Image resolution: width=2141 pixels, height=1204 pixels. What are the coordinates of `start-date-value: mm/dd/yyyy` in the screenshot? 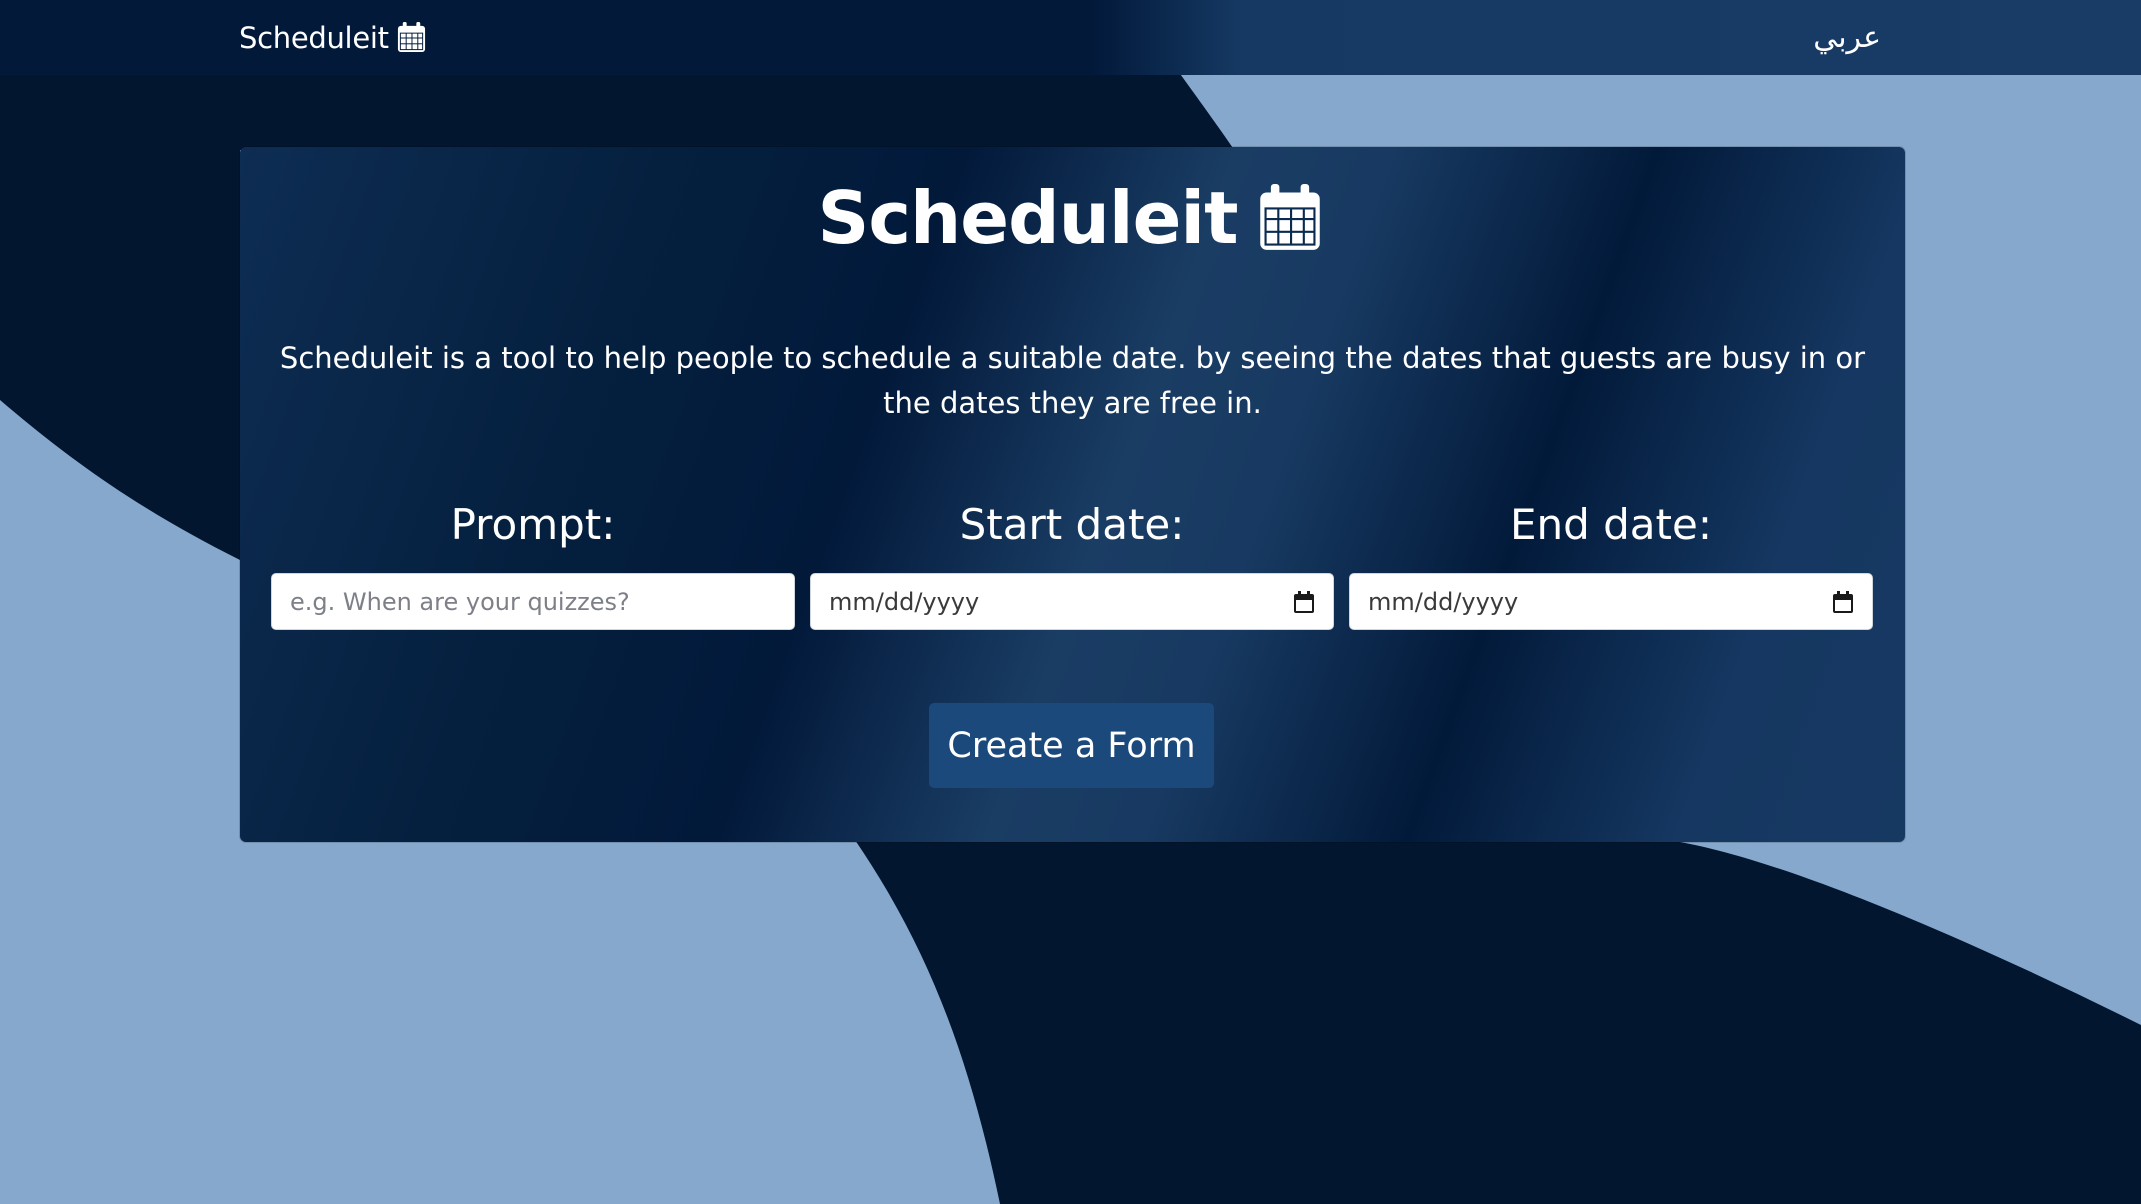 It's located at (904, 601).